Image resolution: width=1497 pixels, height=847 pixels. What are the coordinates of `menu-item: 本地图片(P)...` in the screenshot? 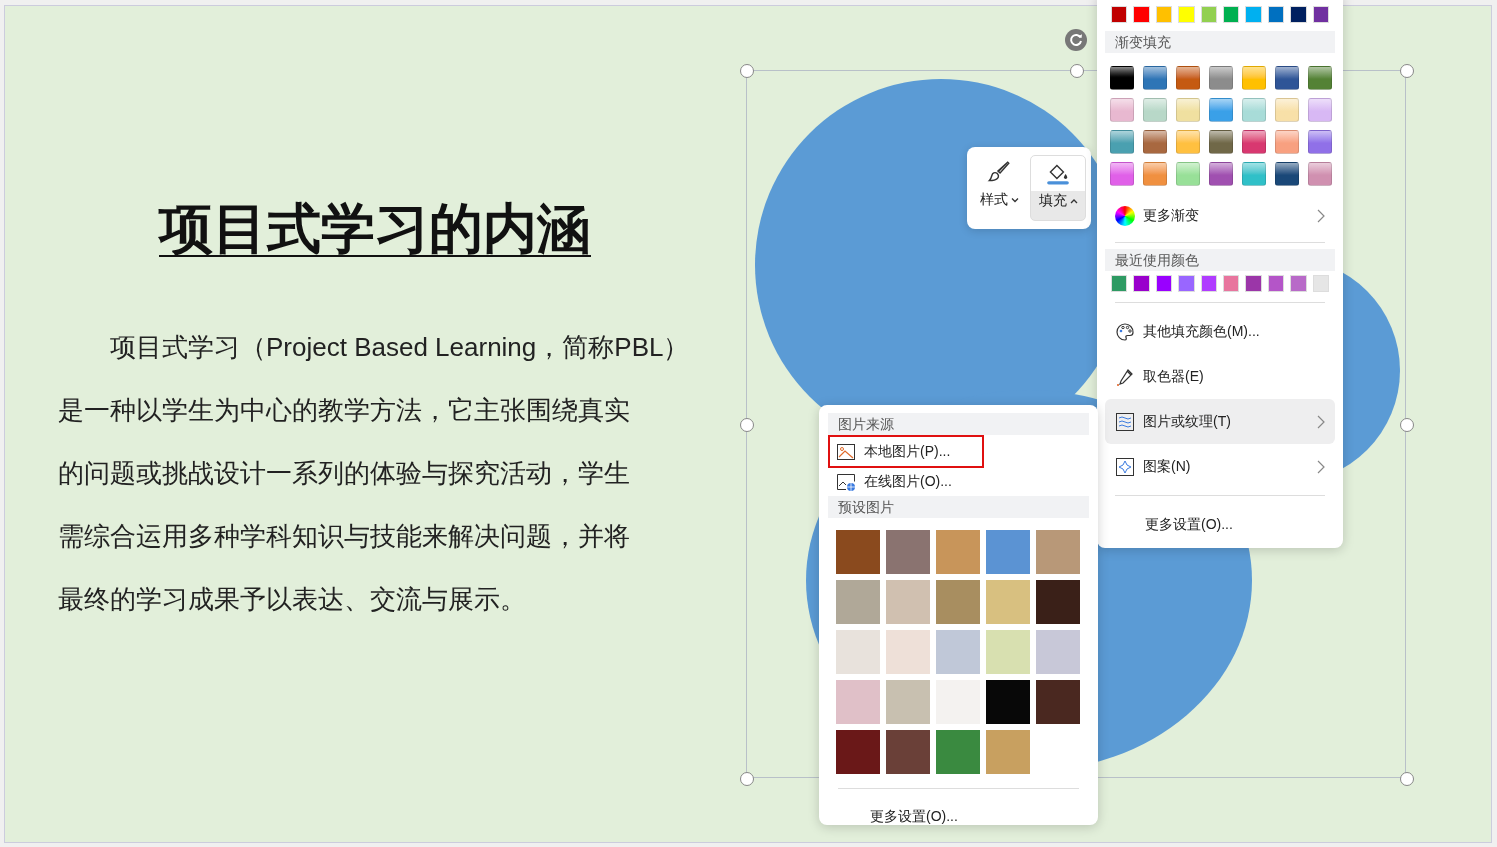 It's located at (906, 451).